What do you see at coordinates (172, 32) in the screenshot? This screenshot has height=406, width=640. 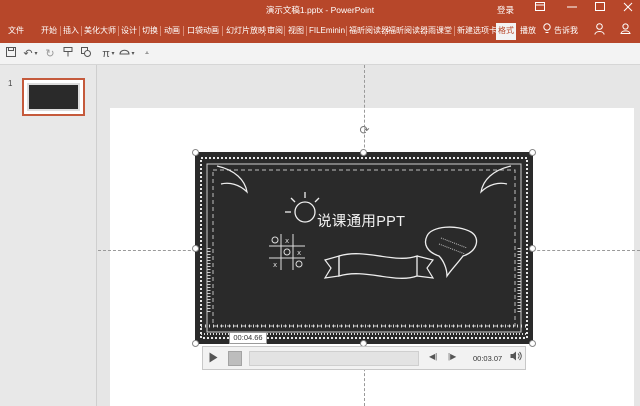 I see `tab-animations: 动画` at bounding box center [172, 32].